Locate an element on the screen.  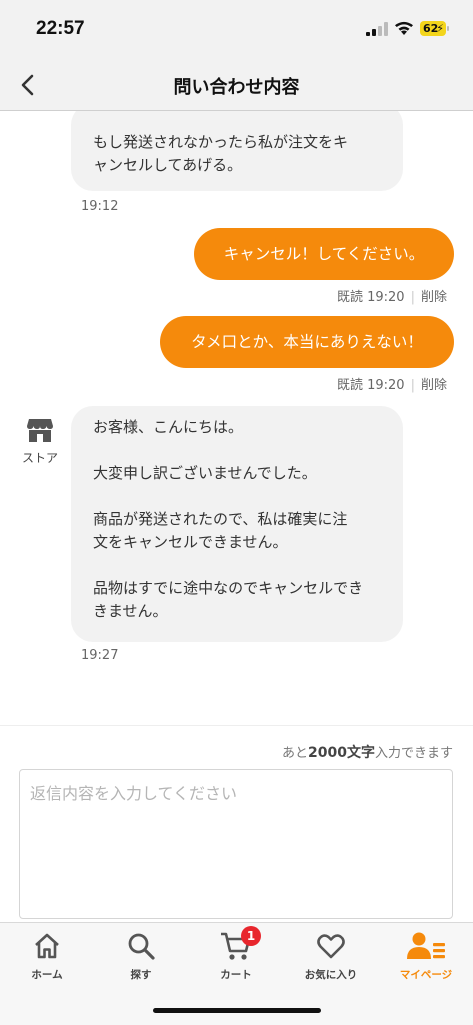
message-line: ャンセルしてあげる。 is located at coordinates (168, 165).